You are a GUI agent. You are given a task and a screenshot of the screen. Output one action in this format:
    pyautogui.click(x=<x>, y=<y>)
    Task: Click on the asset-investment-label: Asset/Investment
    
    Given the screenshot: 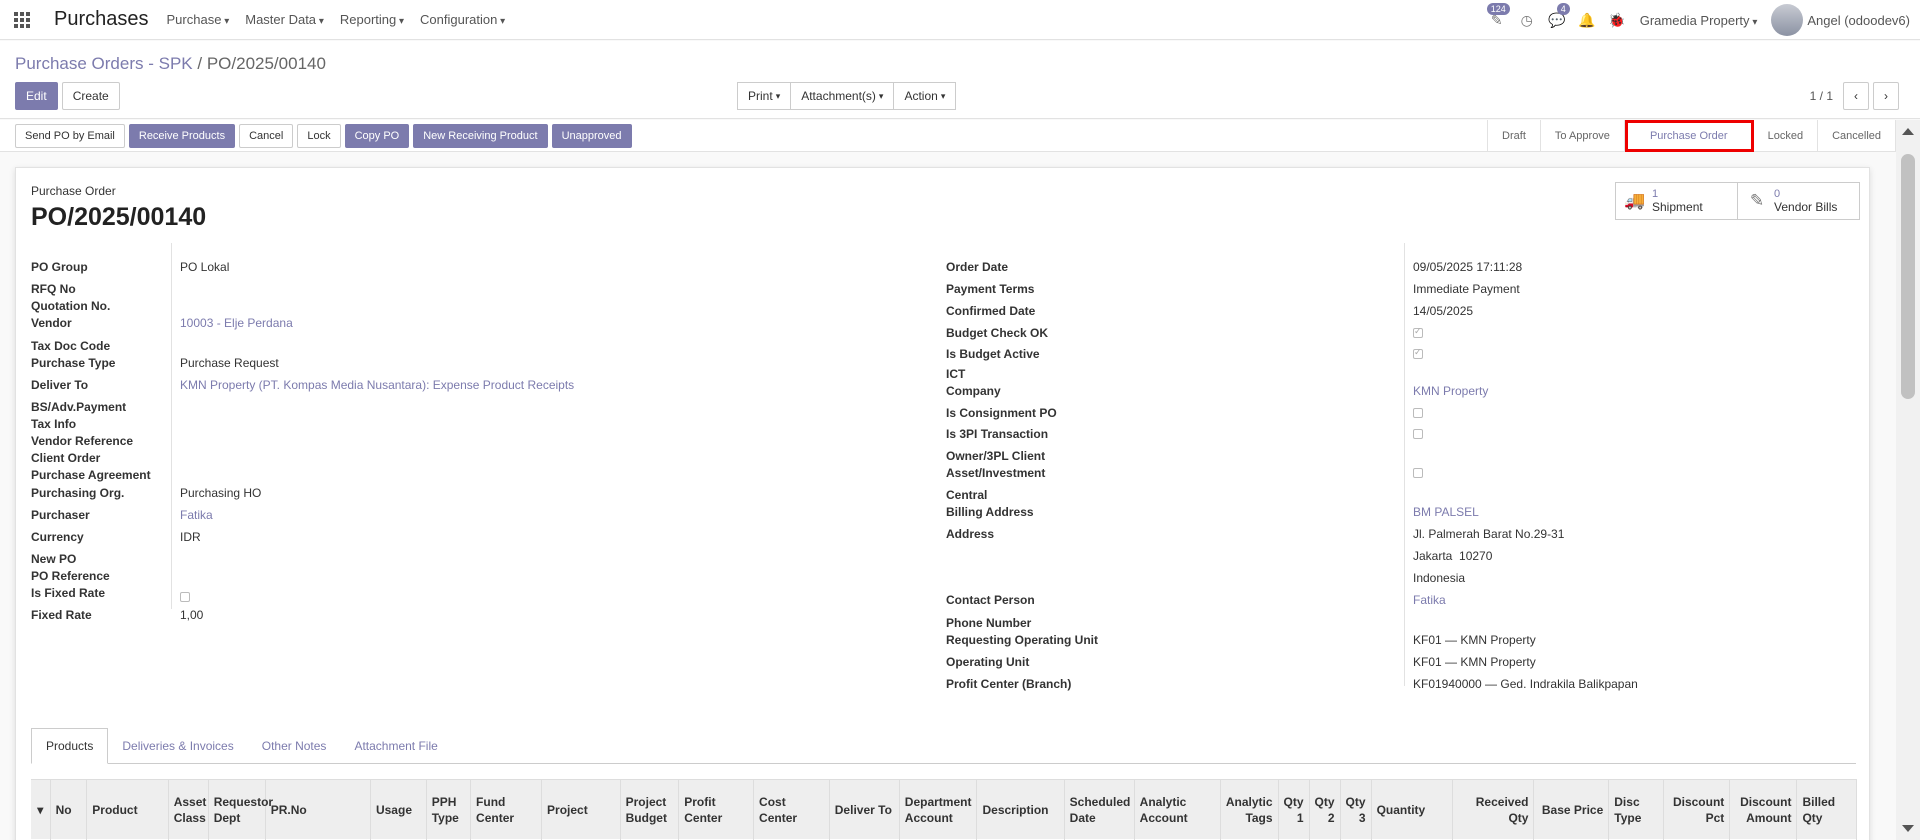 What is the action you would take?
    pyautogui.click(x=996, y=473)
    